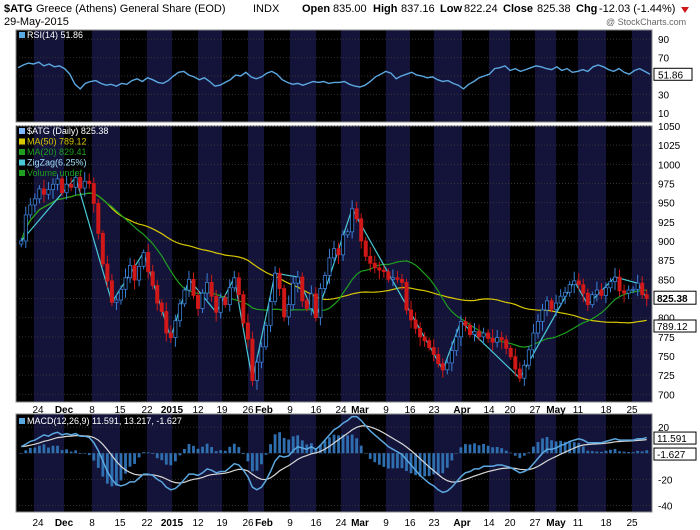 The height and width of the screenshot is (530, 700). I want to click on x-tick-label-bottom: 25, so click(632, 523).